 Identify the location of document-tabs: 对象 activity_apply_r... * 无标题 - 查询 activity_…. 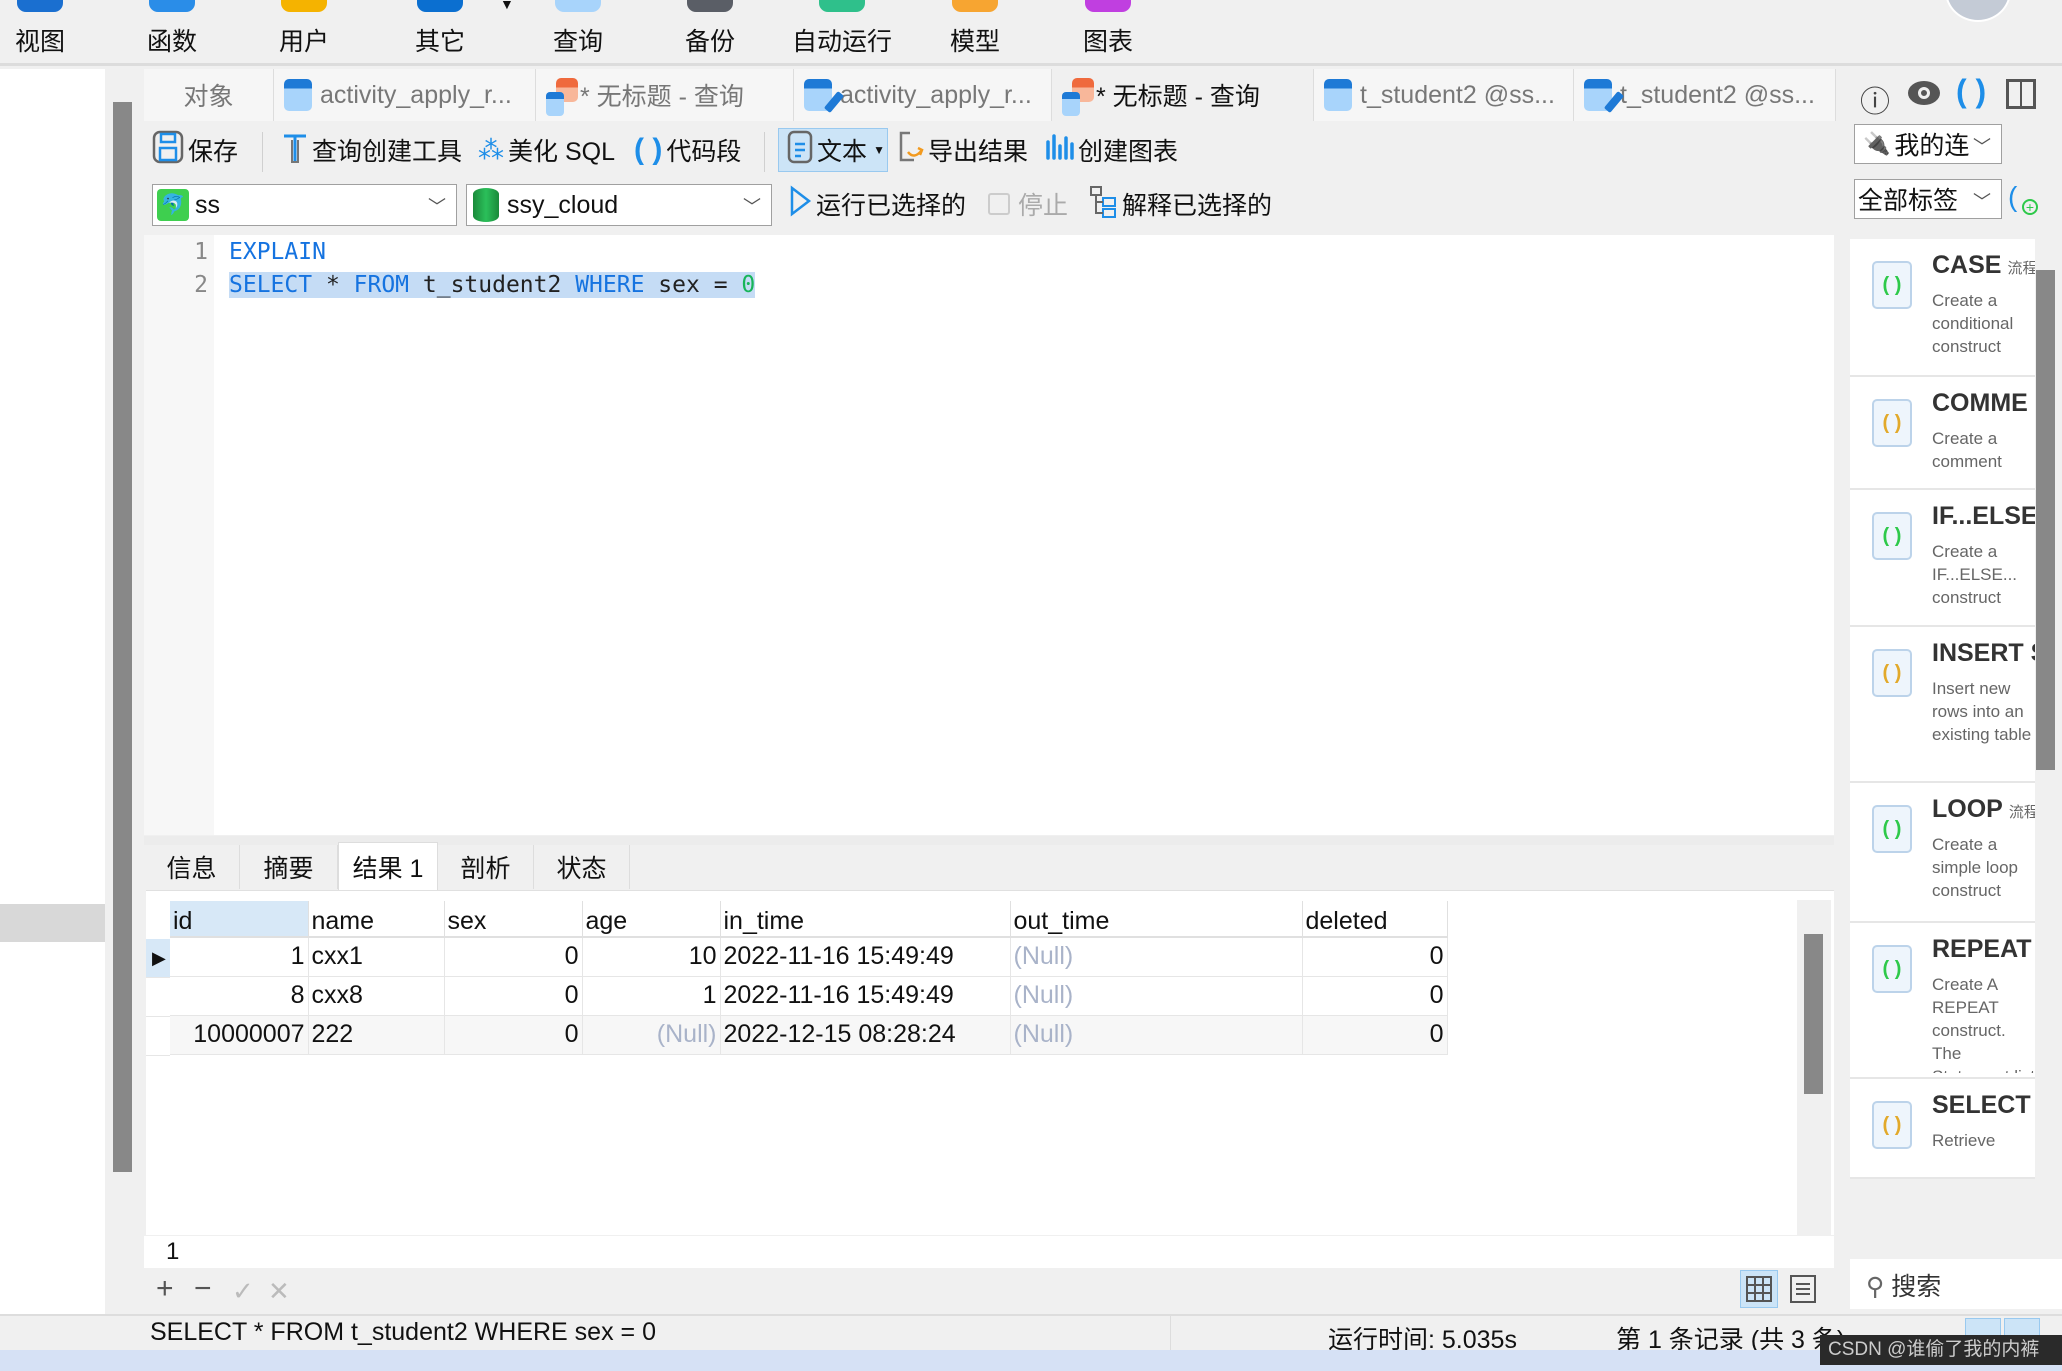
(990, 95).